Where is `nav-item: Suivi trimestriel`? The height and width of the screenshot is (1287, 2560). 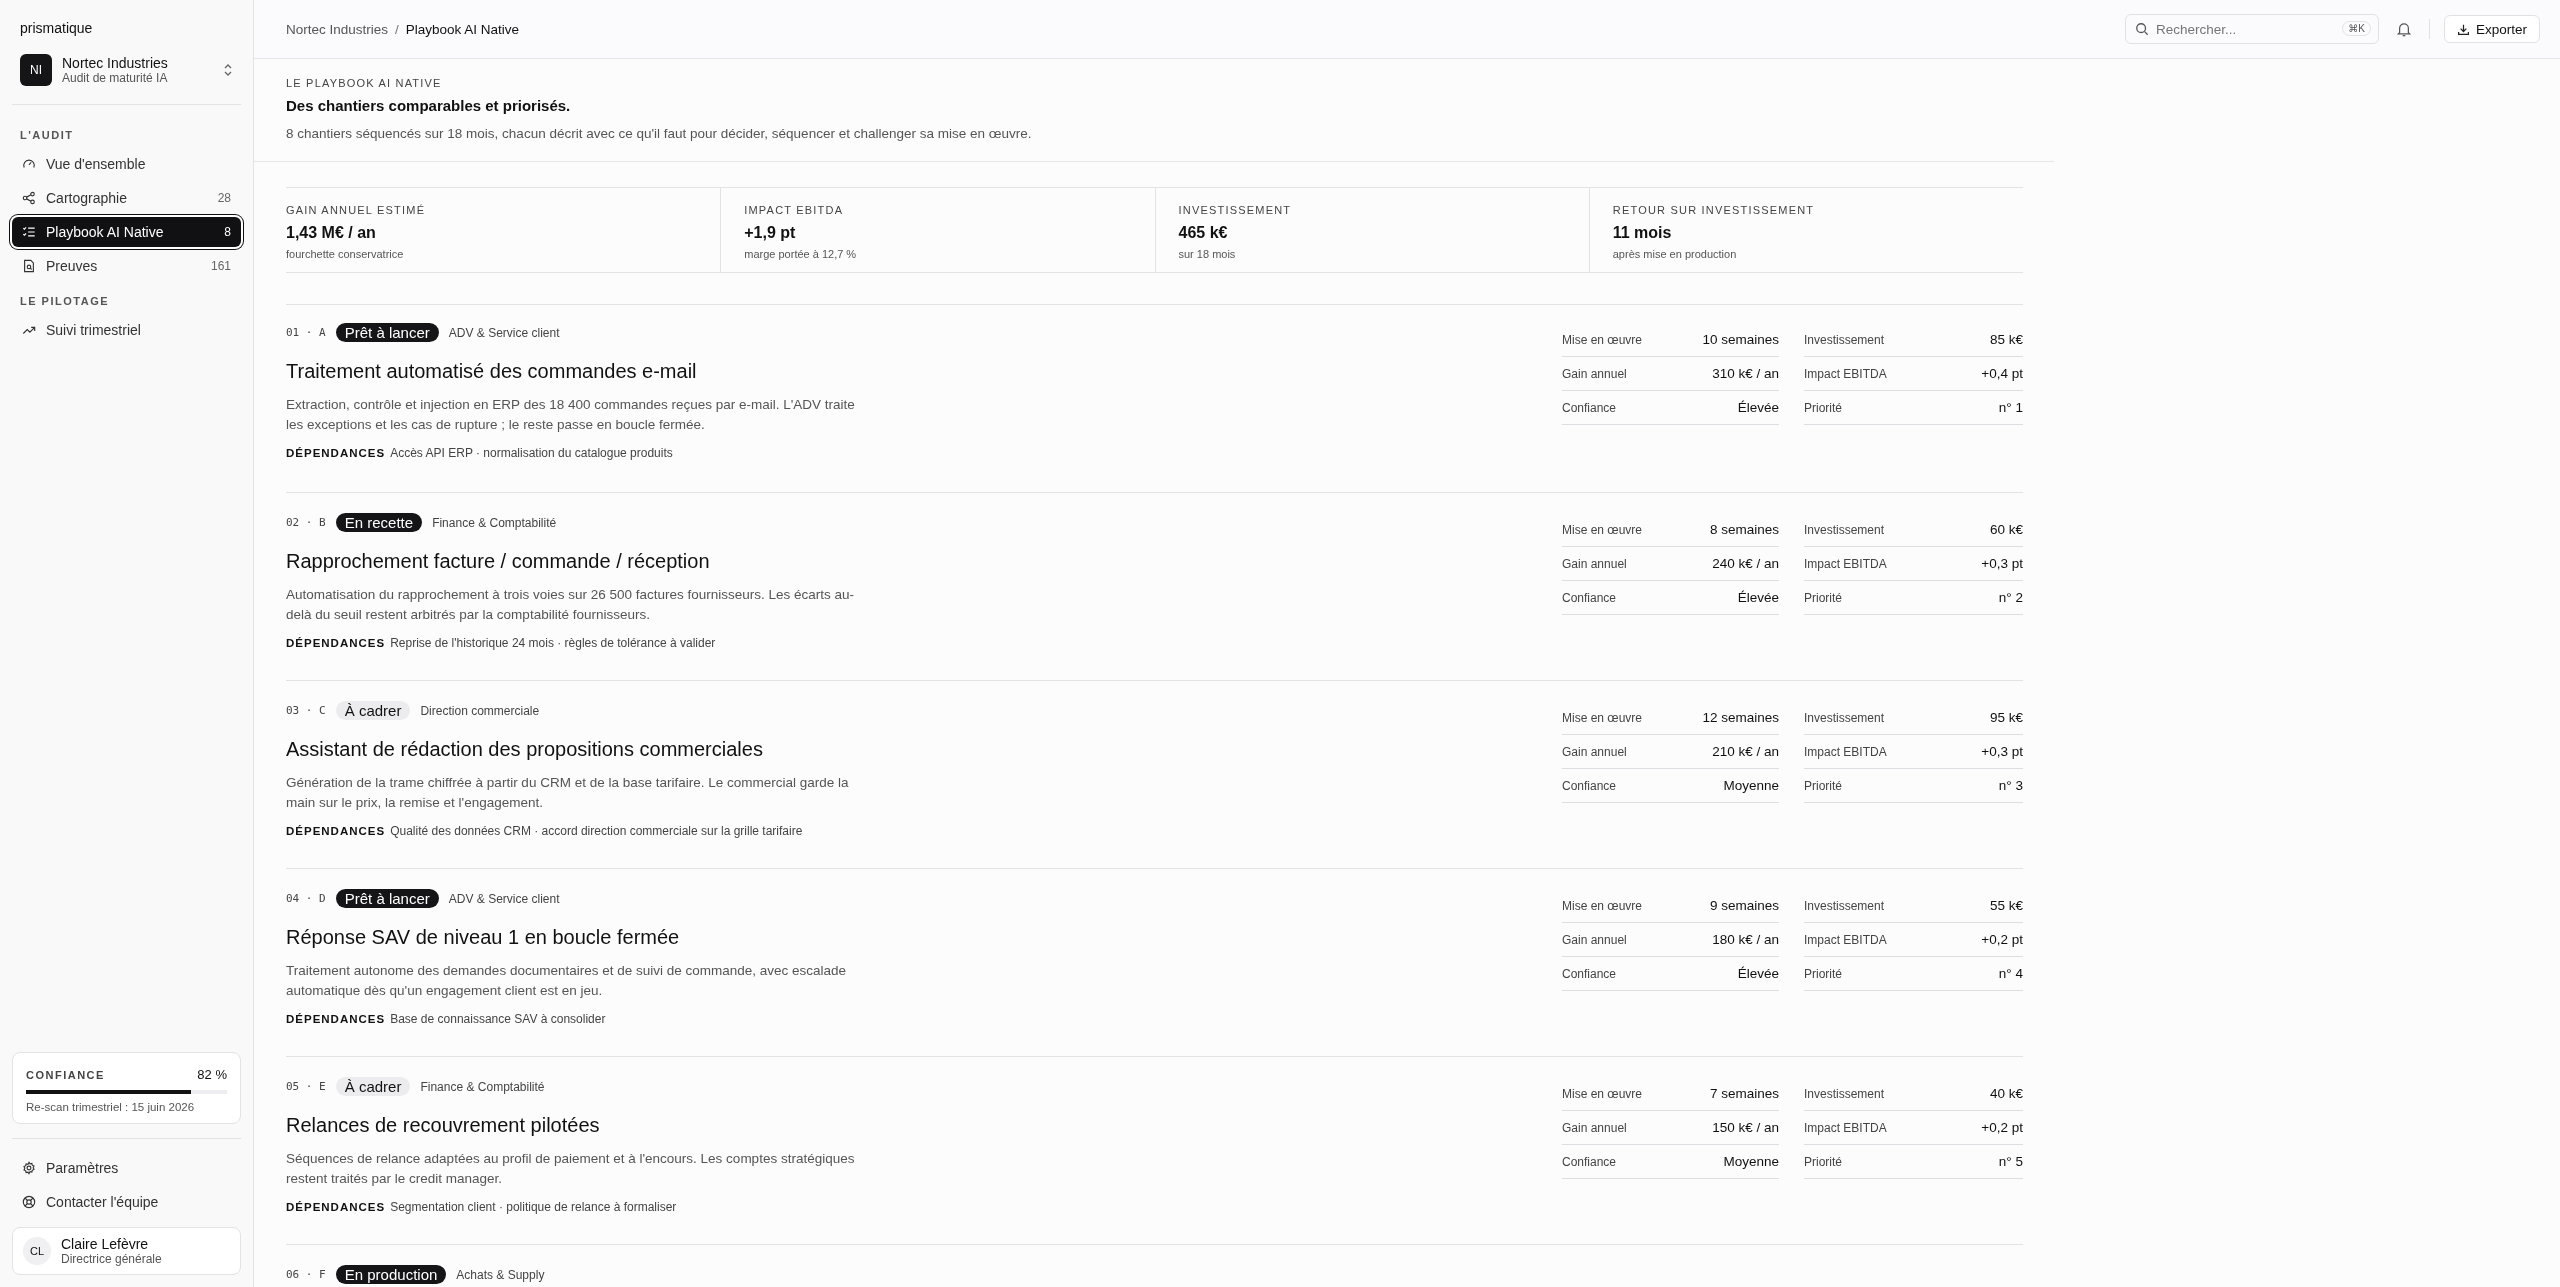
nav-item: Suivi trimestriel is located at coordinates (126, 330).